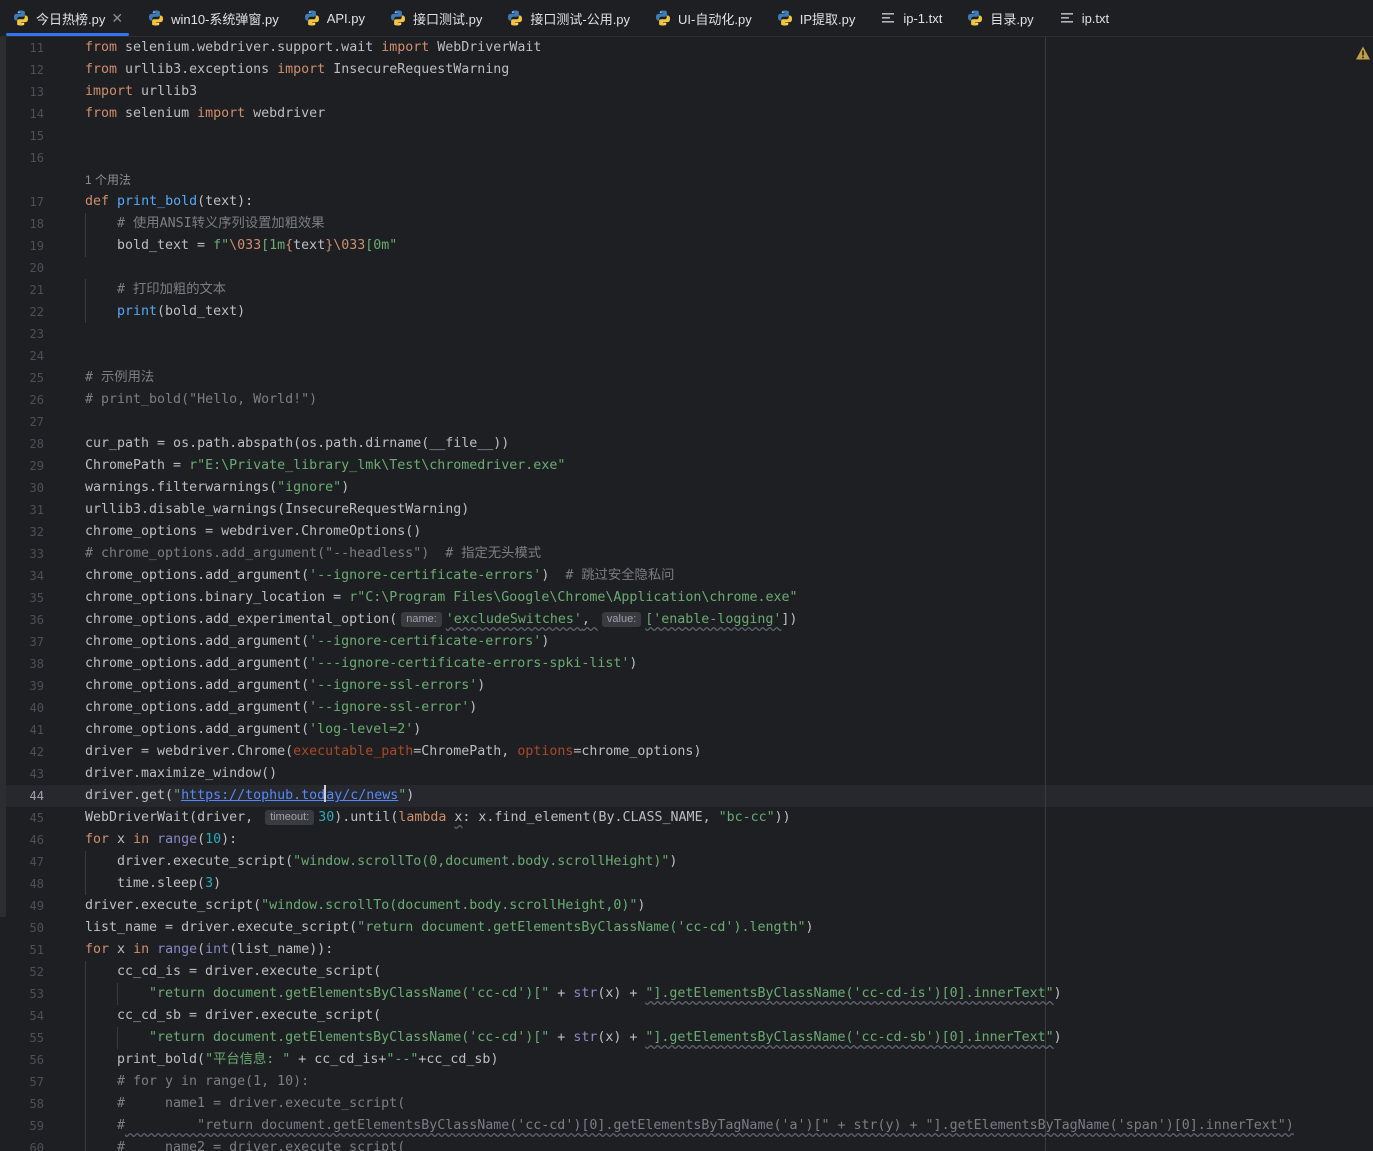 The width and height of the screenshot is (1373, 1151). I want to click on tab-2: win10-系统弹窗.py, so click(213, 18).